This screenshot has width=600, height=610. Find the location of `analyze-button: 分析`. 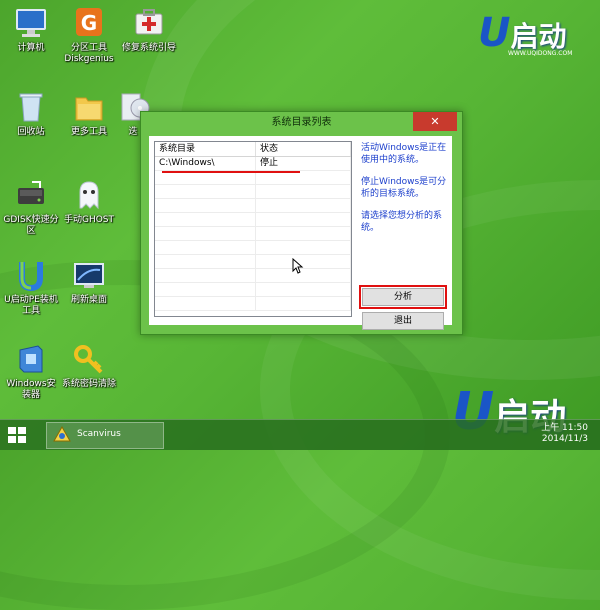

analyze-button: 分析 is located at coordinates (403, 297).